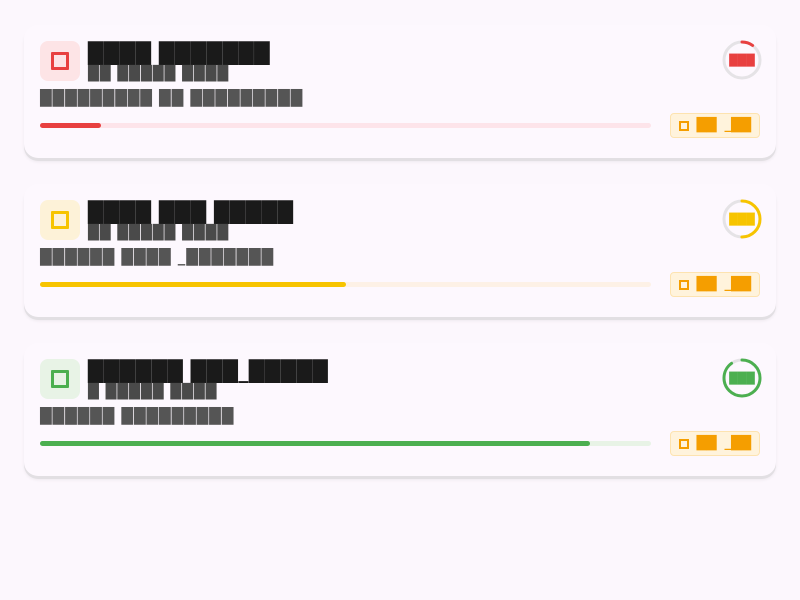 The height and width of the screenshot is (600, 800). I want to click on task-description: ██████ █████████, so click(137, 416).